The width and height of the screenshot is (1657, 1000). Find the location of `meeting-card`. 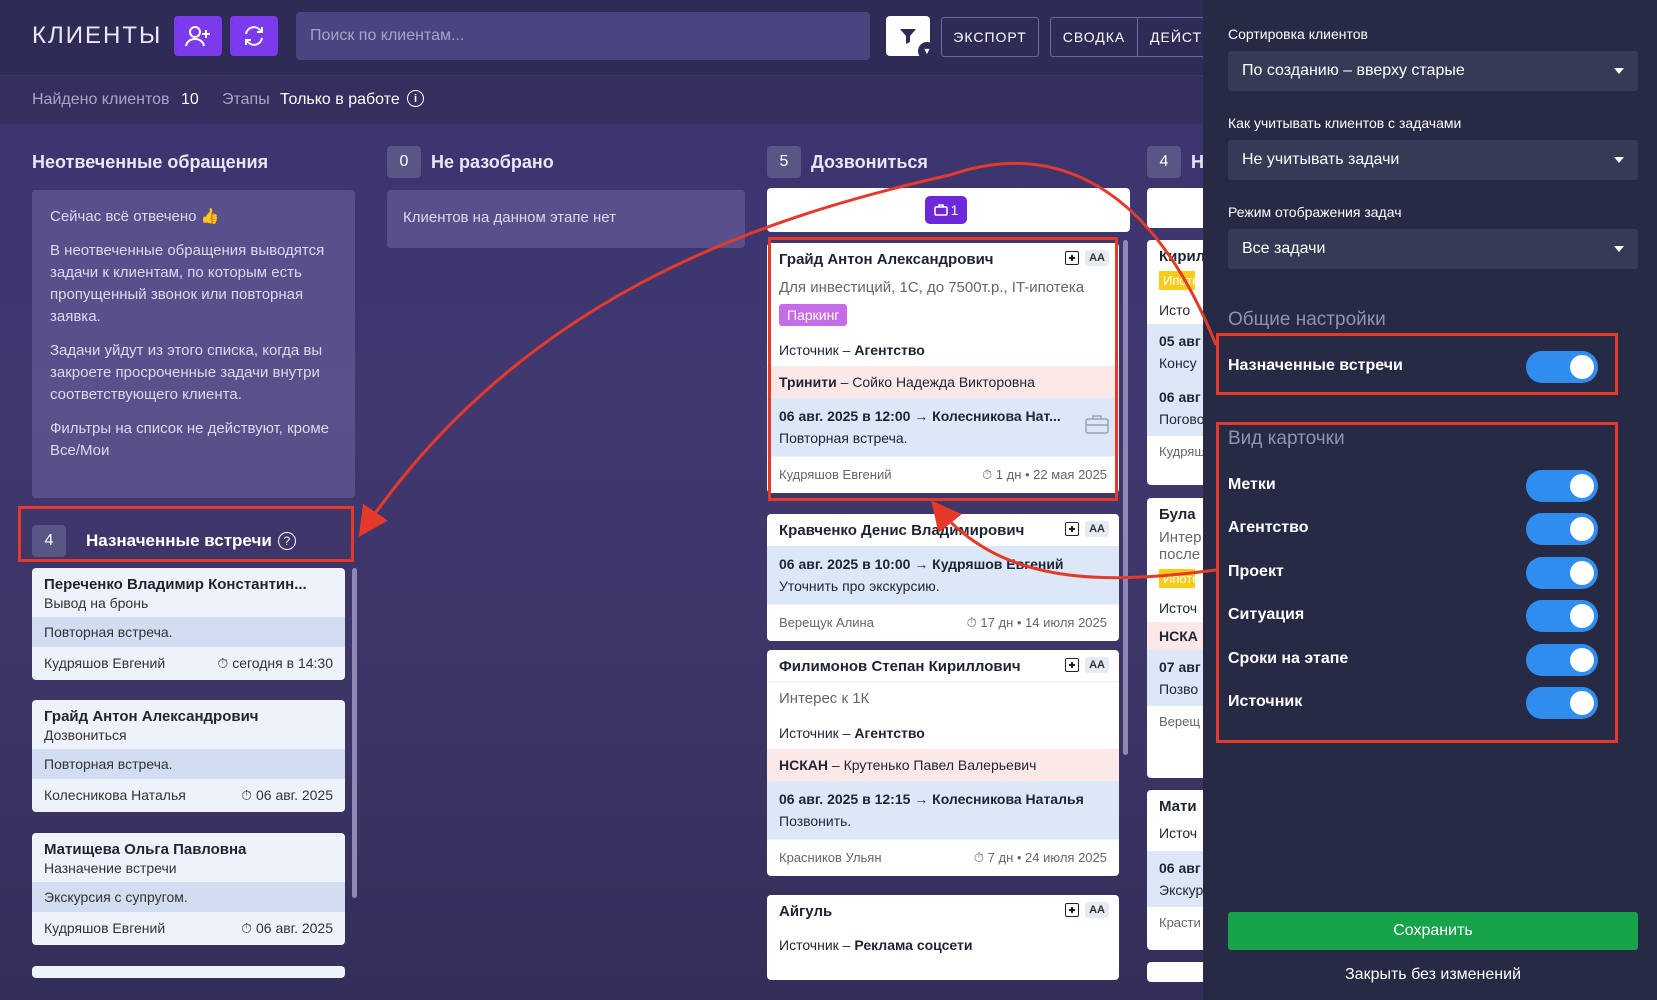

meeting-card is located at coordinates (188, 972).